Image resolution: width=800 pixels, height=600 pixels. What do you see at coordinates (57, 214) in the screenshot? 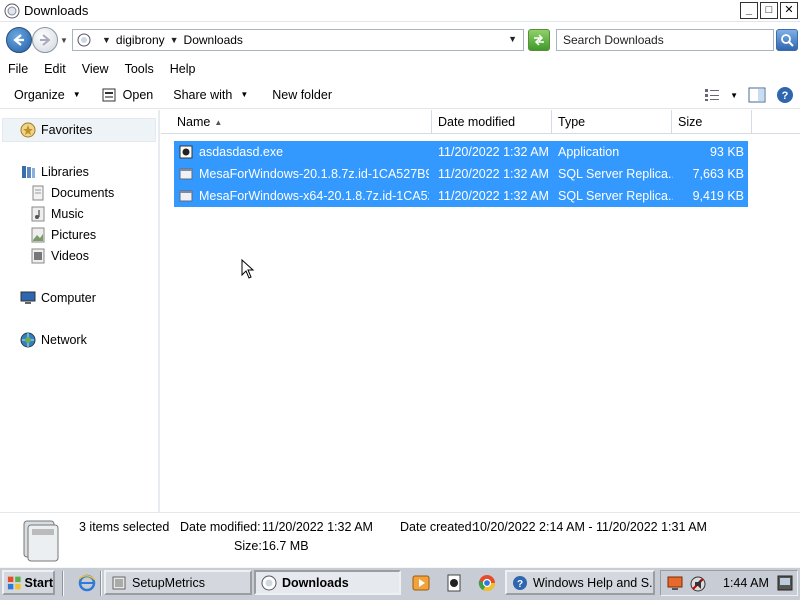
I see `nav-music: Music` at bounding box center [57, 214].